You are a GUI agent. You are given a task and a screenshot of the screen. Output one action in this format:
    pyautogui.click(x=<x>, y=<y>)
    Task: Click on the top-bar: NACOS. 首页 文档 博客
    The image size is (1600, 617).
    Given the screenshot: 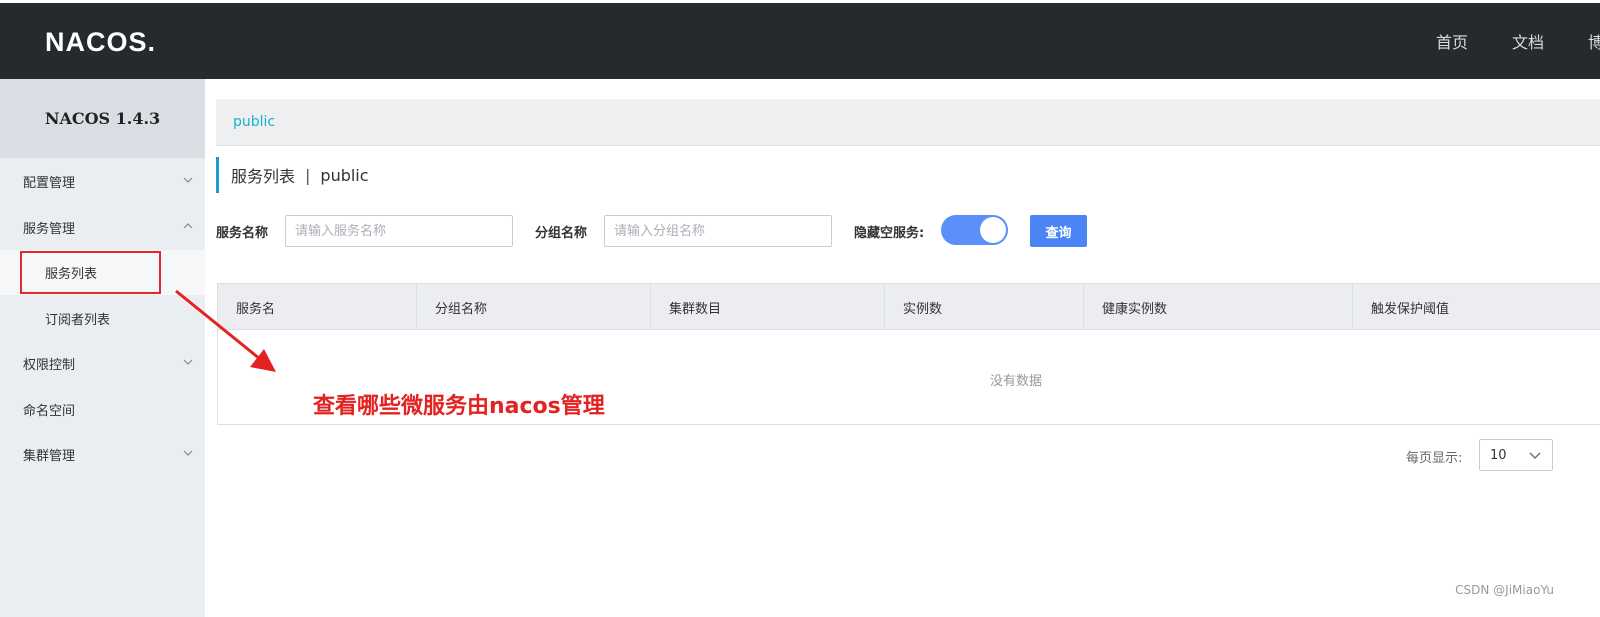 What is the action you would take?
    pyautogui.click(x=800, y=41)
    